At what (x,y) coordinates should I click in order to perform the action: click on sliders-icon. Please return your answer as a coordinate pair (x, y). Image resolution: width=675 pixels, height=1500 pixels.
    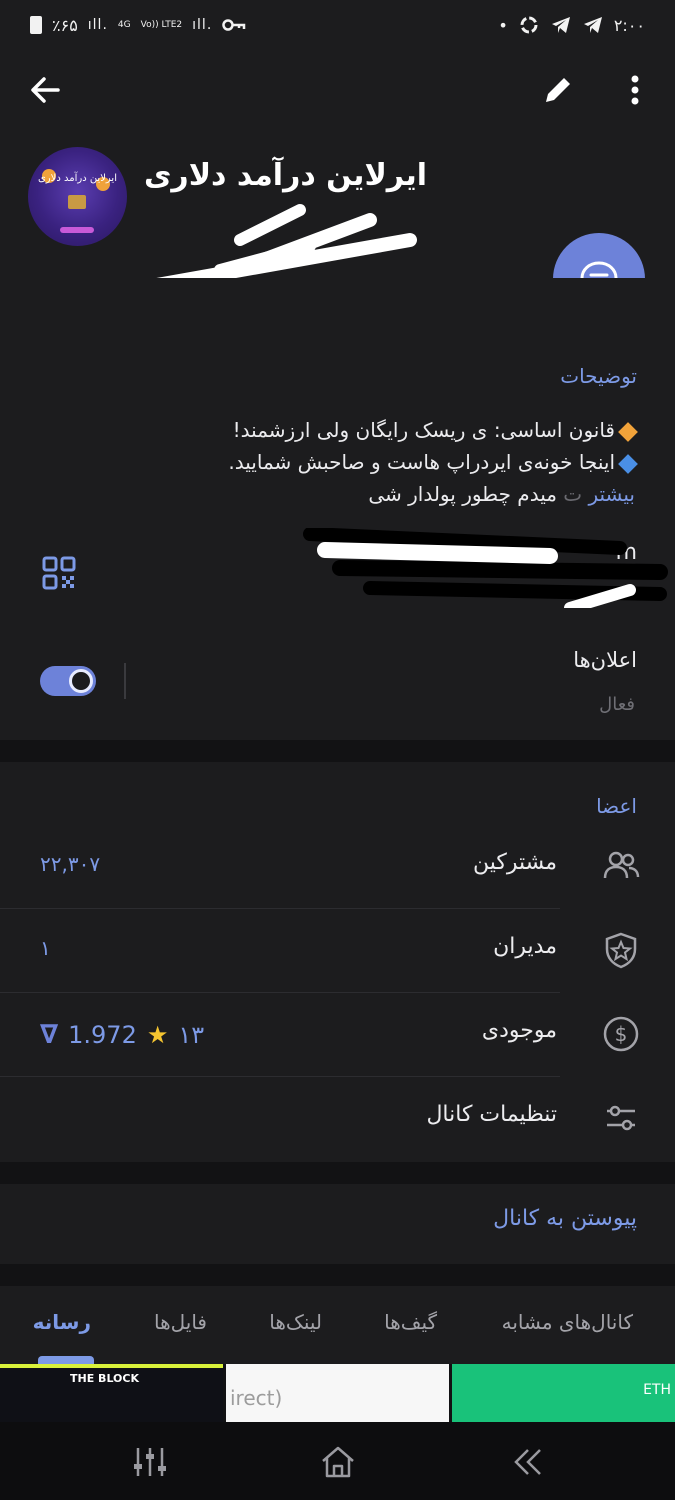
    Looking at the image, I should click on (621, 1118).